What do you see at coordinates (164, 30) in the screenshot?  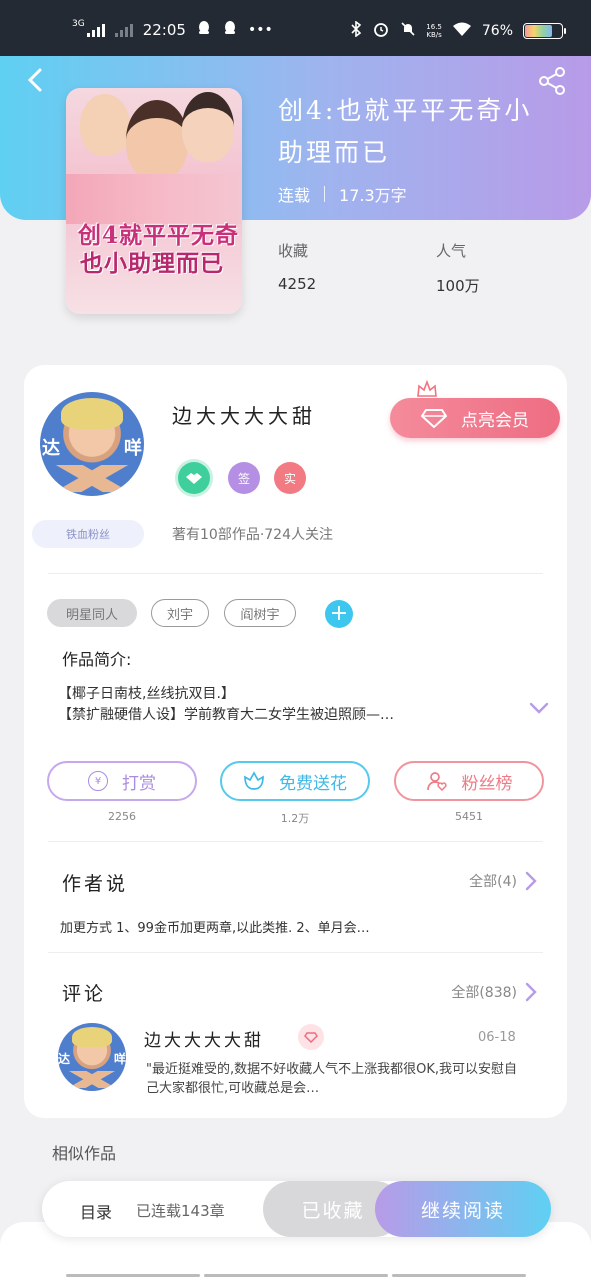 I see `clock: 22:05` at bounding box center [164, 30].